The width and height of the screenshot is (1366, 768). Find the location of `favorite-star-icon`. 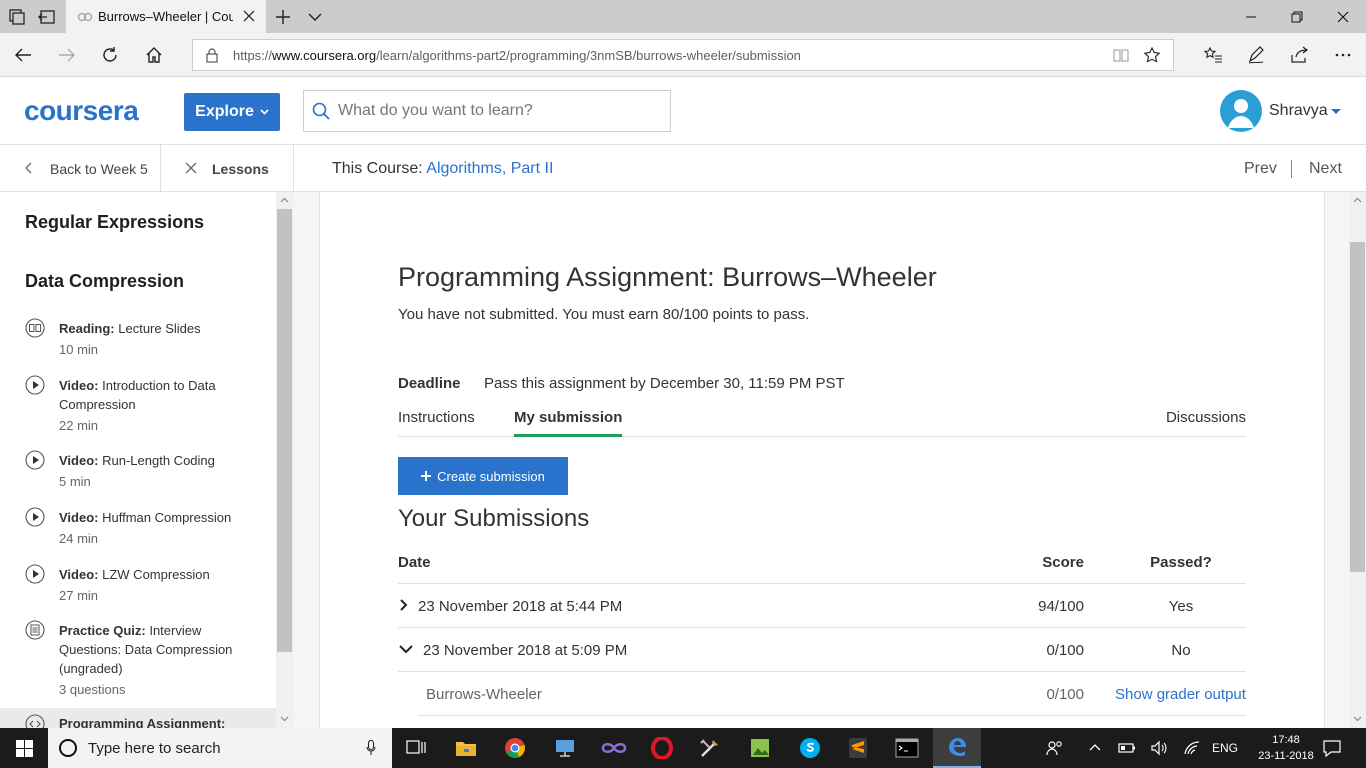

favorite-star-icon is located at coordinates (1152, 55).